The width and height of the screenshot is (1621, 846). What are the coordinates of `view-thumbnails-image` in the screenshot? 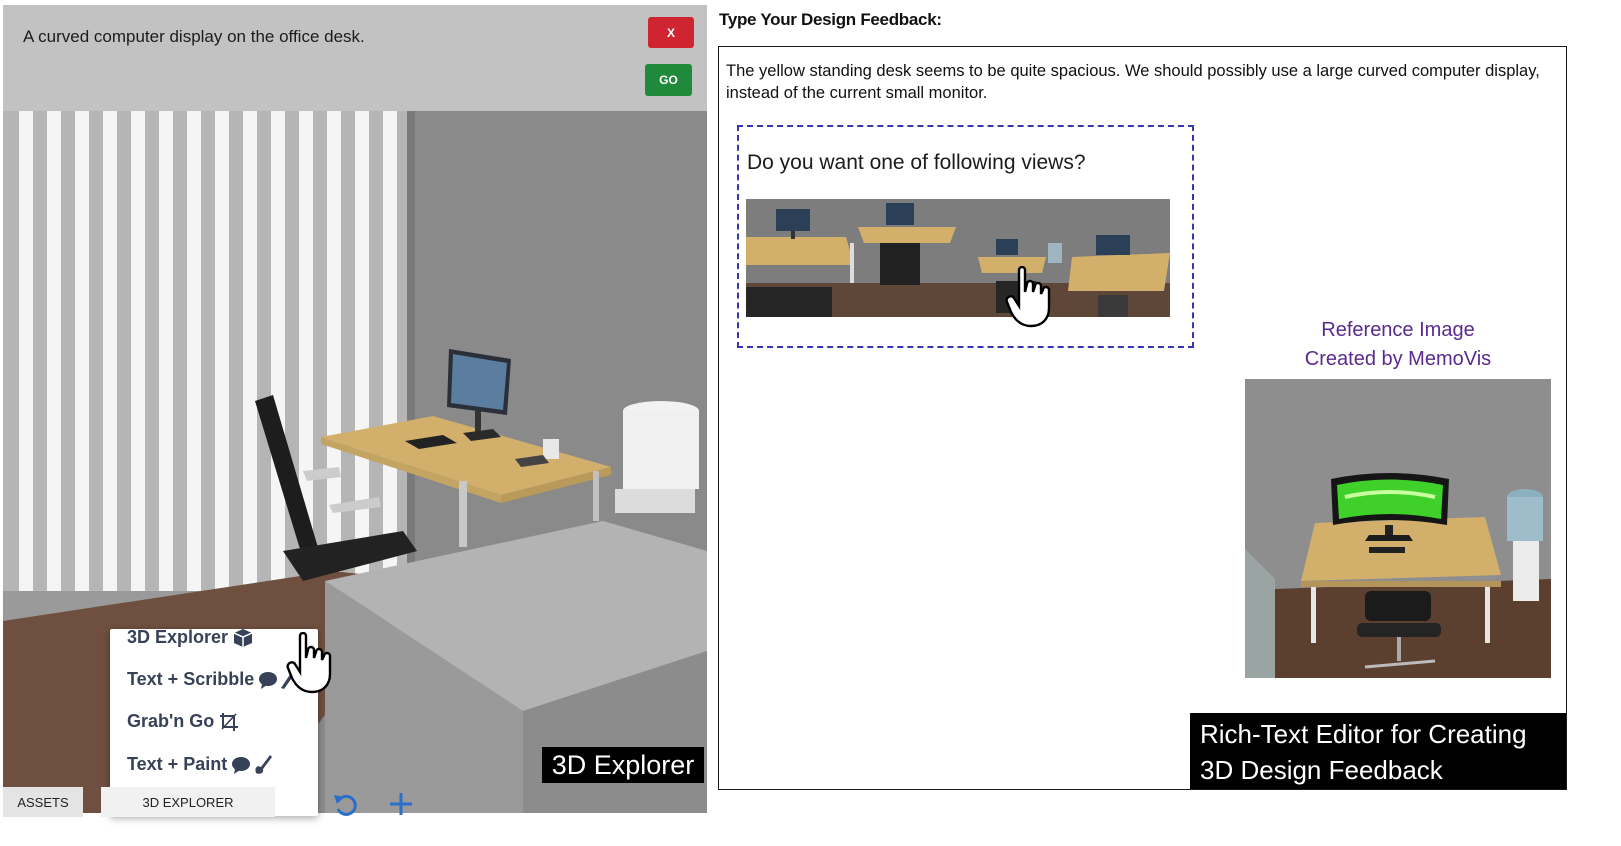 It's located at (958, 258).